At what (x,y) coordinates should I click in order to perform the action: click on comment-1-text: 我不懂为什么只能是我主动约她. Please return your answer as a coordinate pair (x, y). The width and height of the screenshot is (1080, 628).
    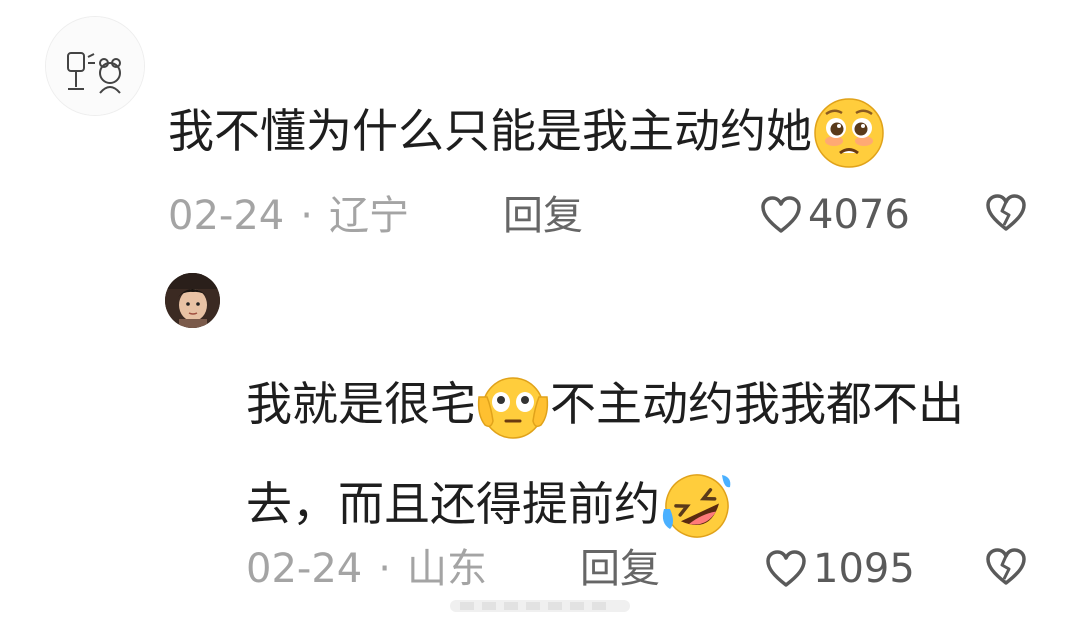
    Looking at the image, I should click on (527, 132).